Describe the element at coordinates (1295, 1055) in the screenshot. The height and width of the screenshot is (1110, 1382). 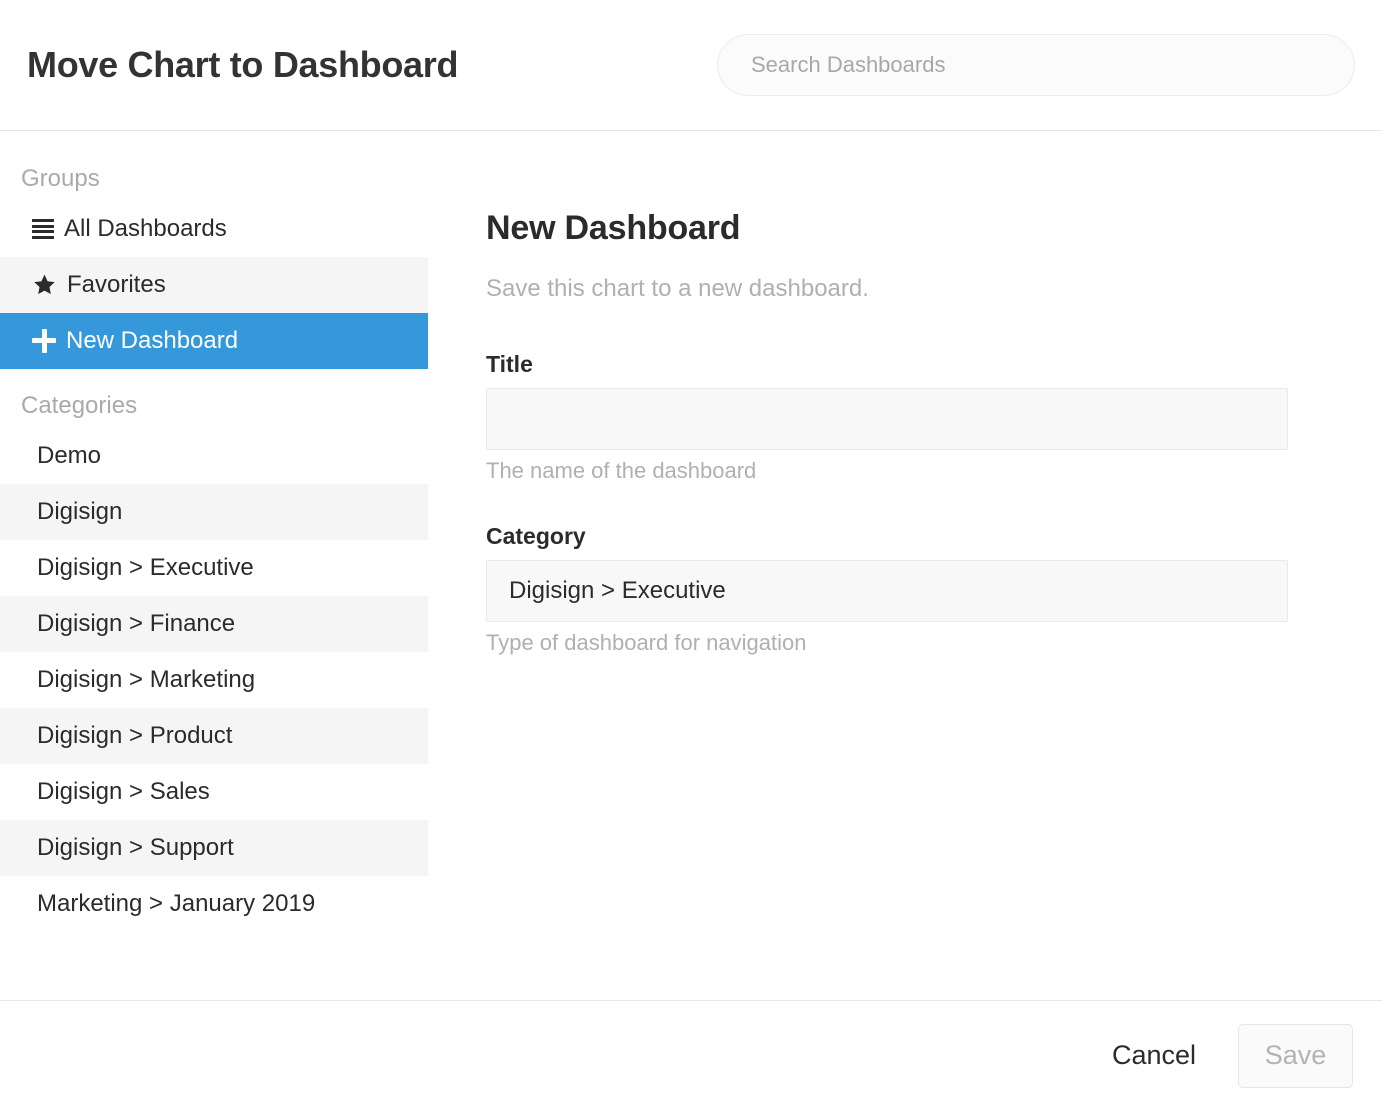
I see `save-button: Save` at that location.